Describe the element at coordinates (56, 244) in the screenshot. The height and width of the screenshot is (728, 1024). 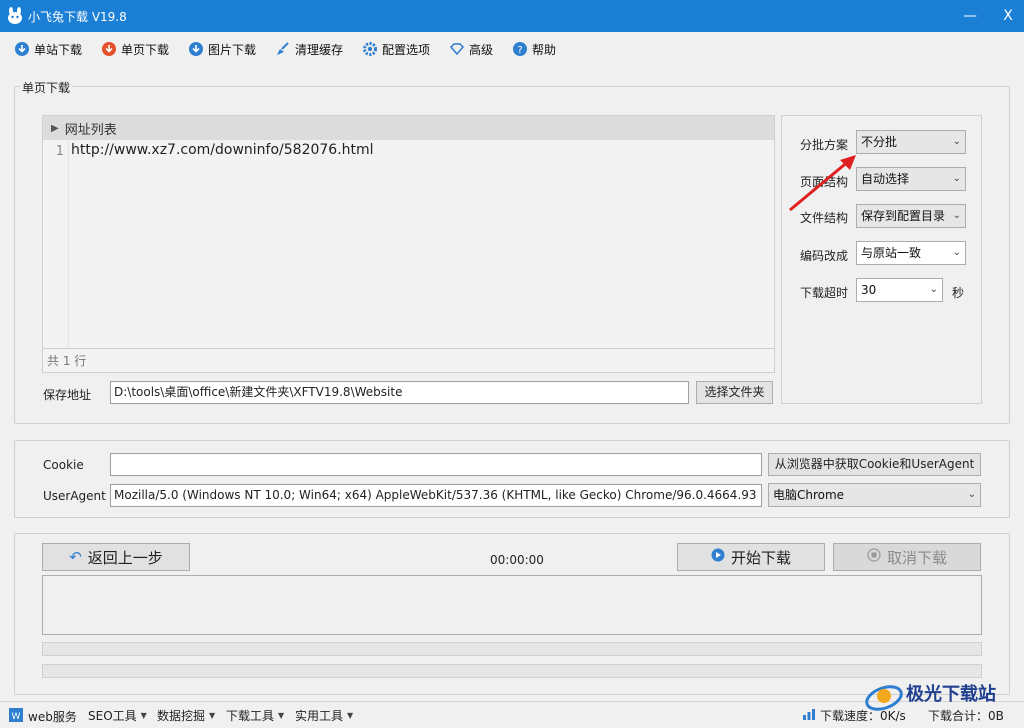
I see `line-gutter: 1` at that location.